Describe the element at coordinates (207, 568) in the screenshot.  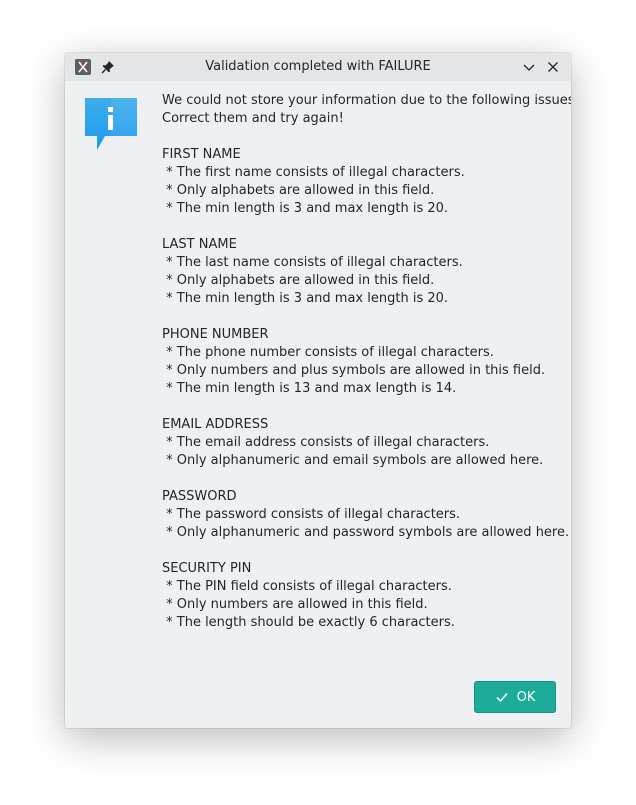
I see `section-heading: SECURITY PIN` at that location.